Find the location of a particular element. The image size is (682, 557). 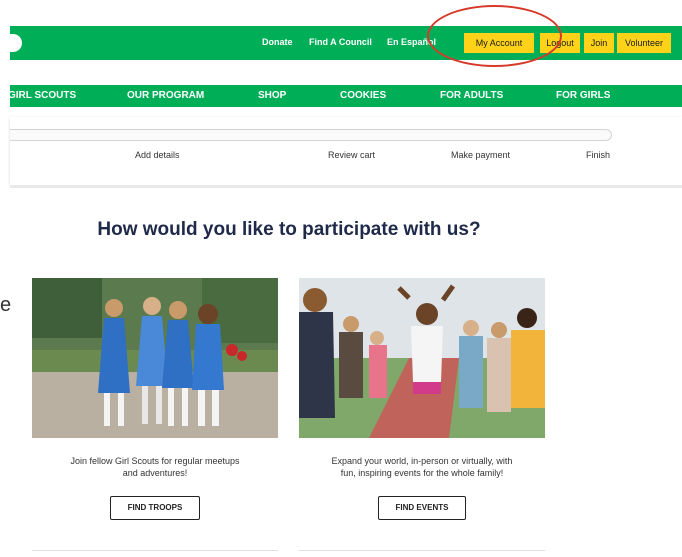

find-a-council-link: Find A Council is located at coordinates (340, 42).